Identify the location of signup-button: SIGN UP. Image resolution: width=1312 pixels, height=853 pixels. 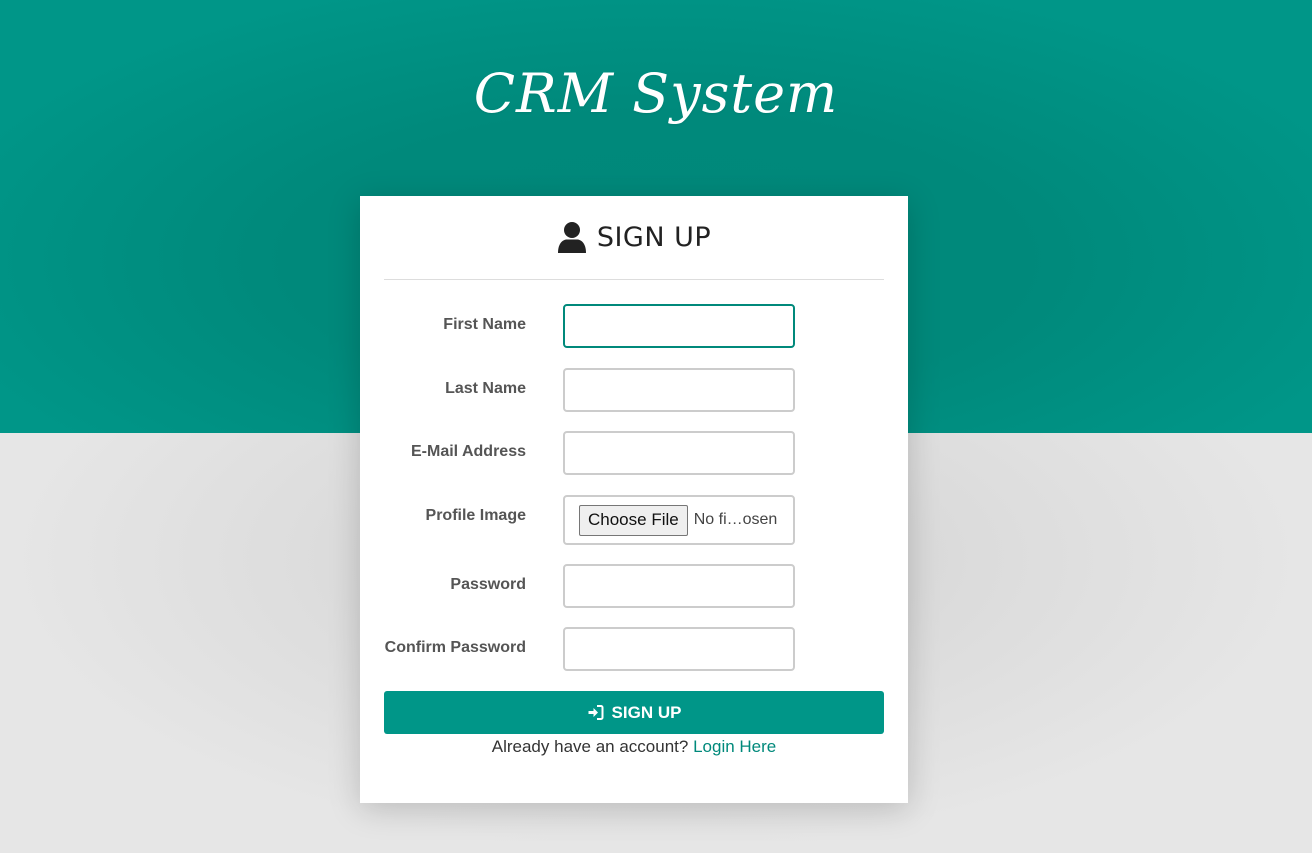
(634, 712).